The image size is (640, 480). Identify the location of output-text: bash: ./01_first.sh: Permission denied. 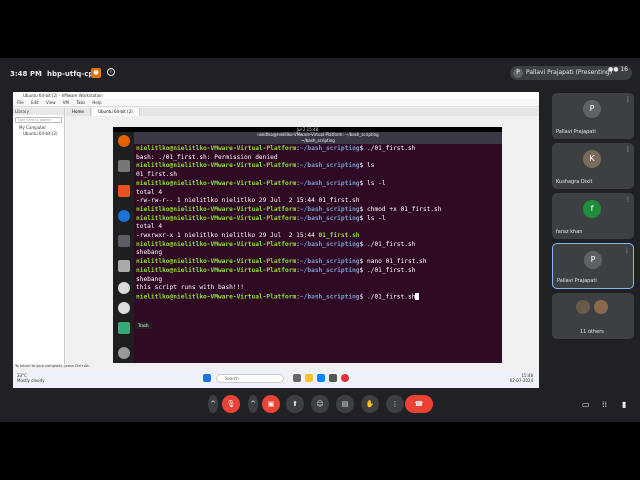
(207, 157).